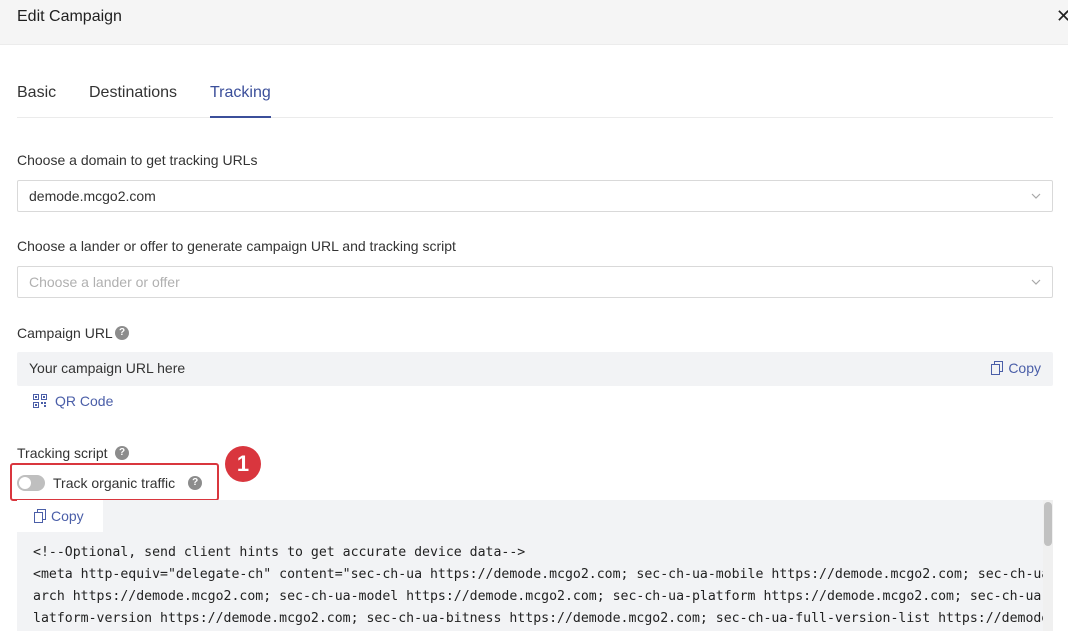 The image size is (1068, 631). Describe the element at coordinates (107, 368) in the screenshot. I see `campaign-url-value: Your campaign URL here` at that location.